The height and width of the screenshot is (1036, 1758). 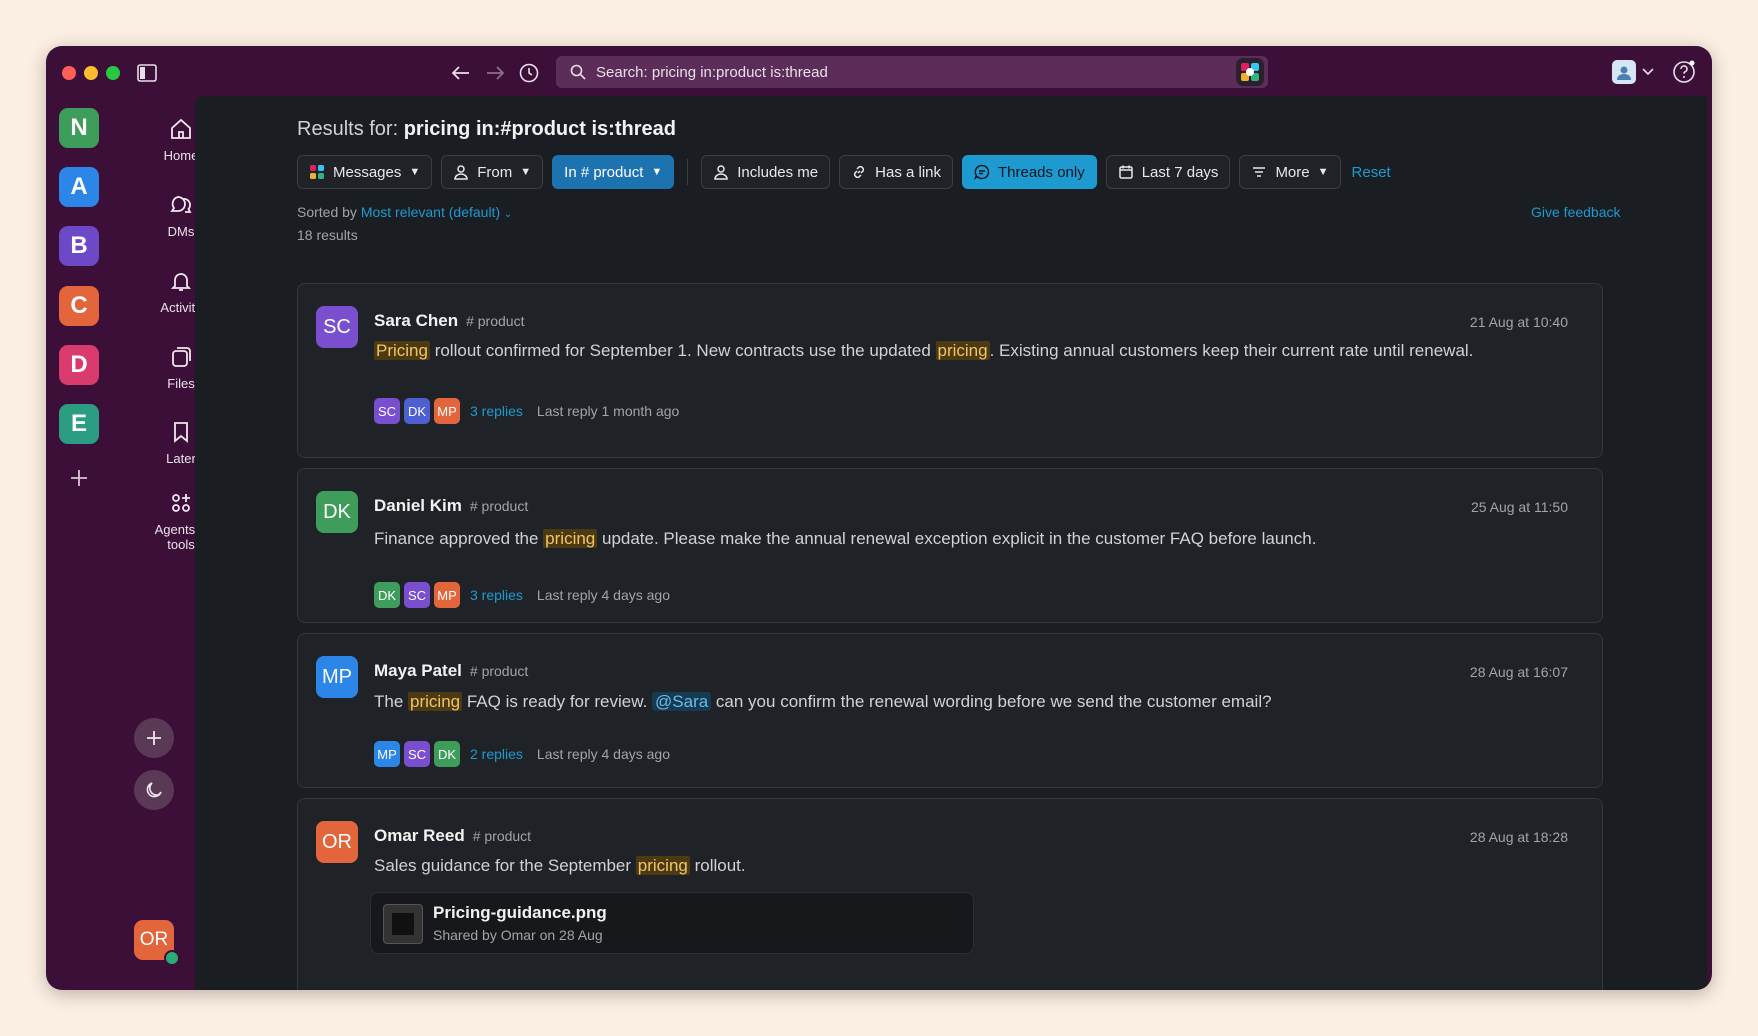 I want to click on create-new-button, so click(x=154, y=738).